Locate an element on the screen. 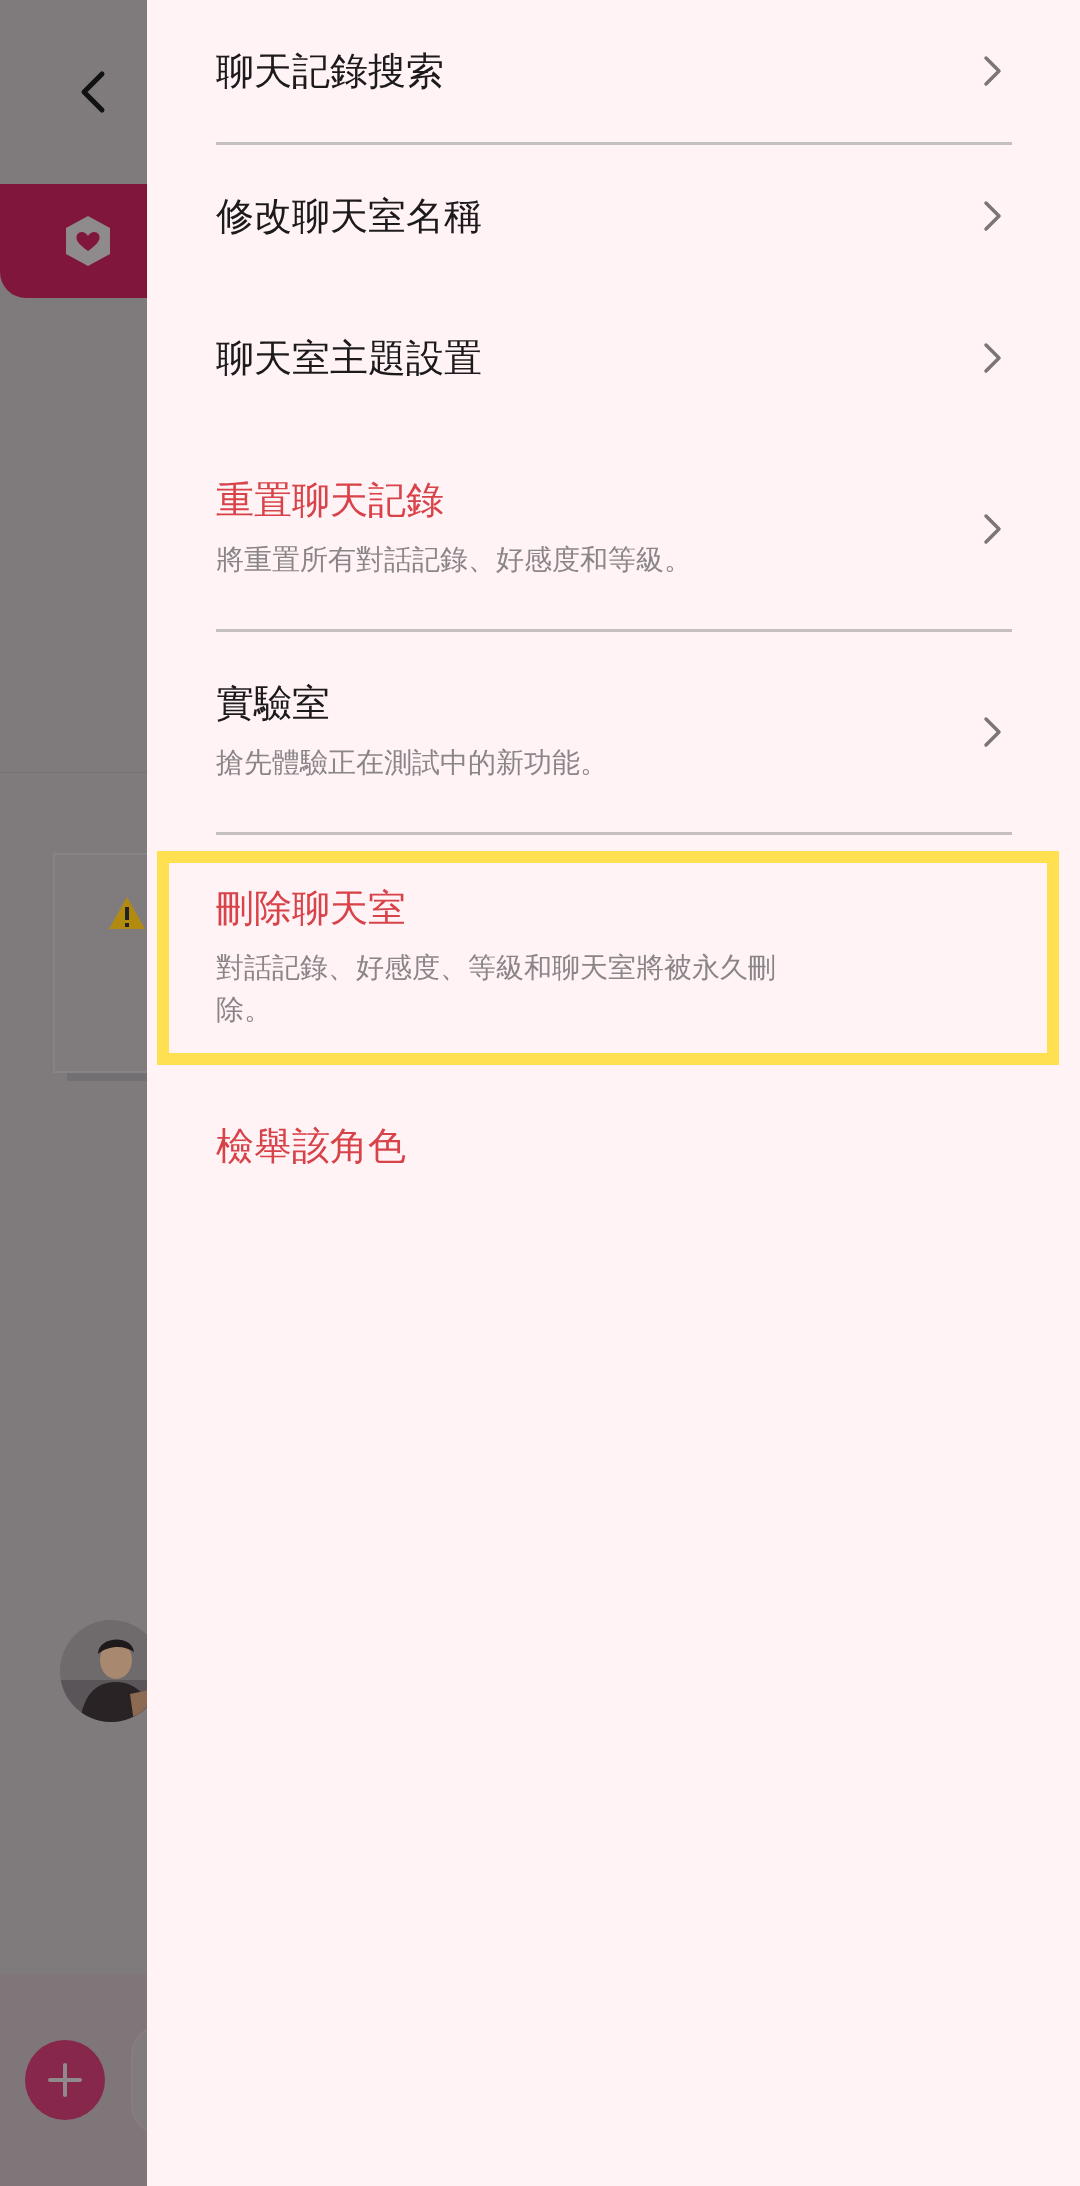  item-title: 聊天室主題設置 is located at coordinates (349, 358).